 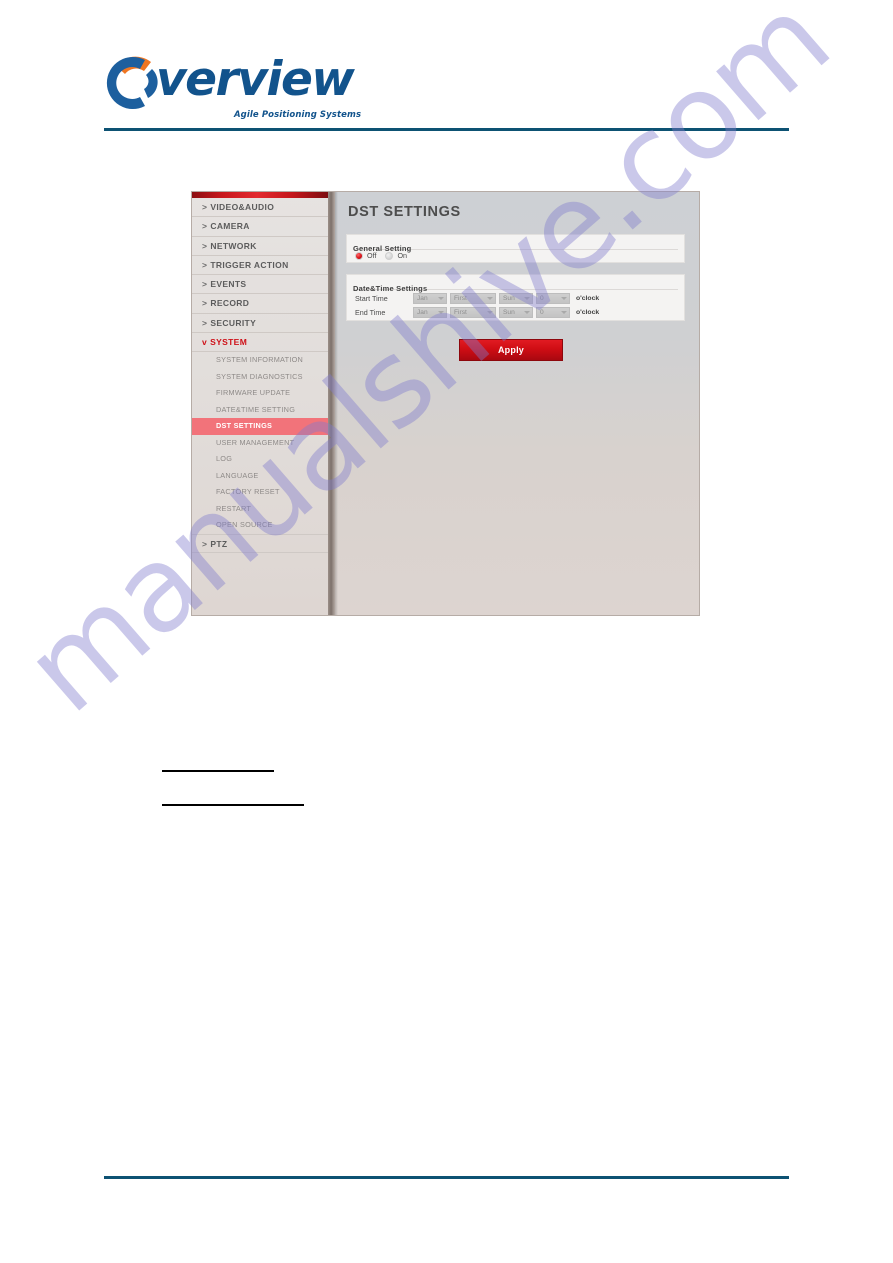 I want to click on sidebar-item-label: CAMERA, so click(x=230, y=226).